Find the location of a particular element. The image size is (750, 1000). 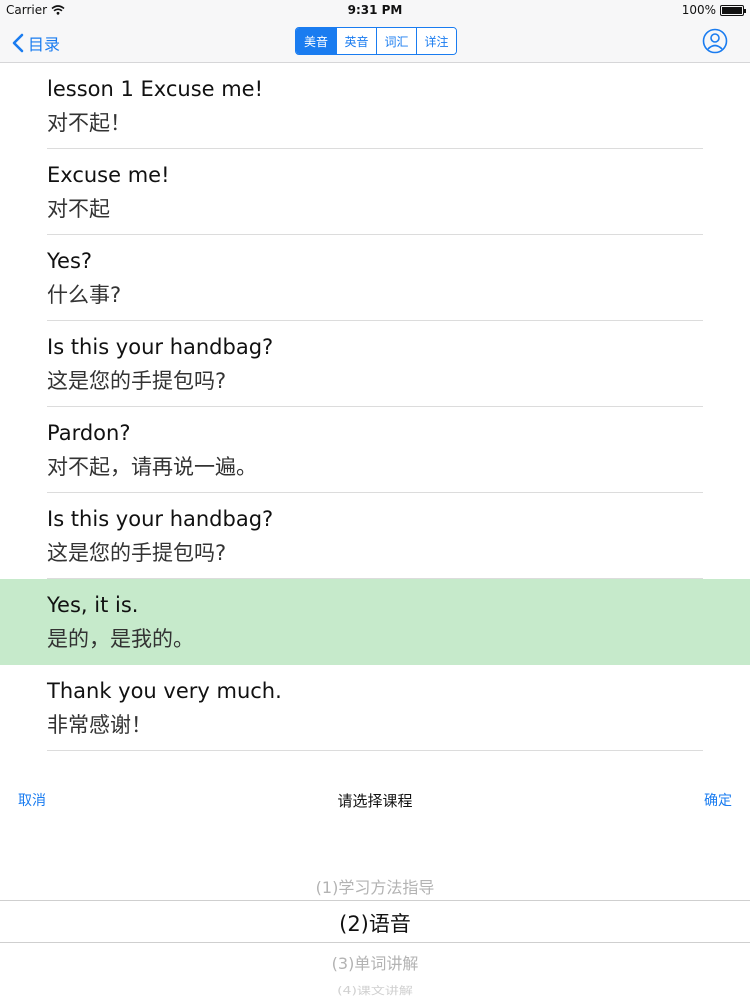

sentence-row: Pardon? 对不起，请再说一遍。 is located at coordinates (375, 450).